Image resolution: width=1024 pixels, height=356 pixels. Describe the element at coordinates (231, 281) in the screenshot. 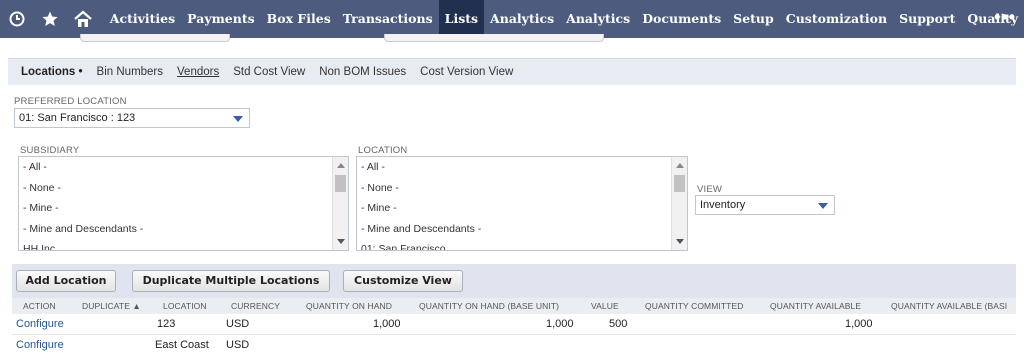

I see `duplicate-multiple-locations-button: Duplicate Multiple Locations` at that location.